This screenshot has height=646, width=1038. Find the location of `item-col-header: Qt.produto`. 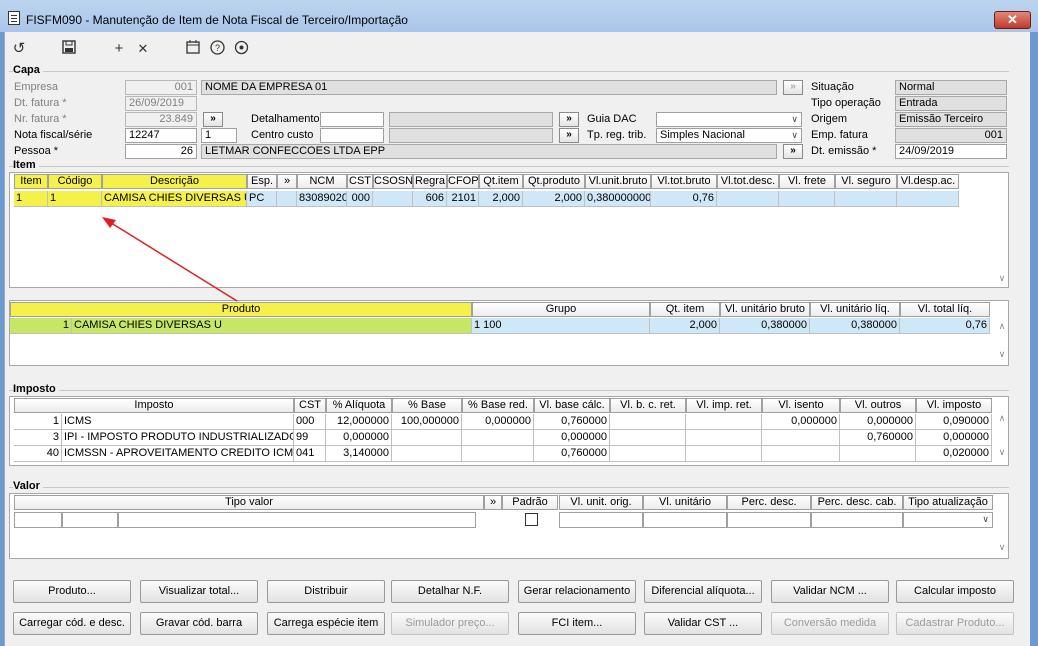

item-col-header: Qt.produto is located at coordinates (554, 181).